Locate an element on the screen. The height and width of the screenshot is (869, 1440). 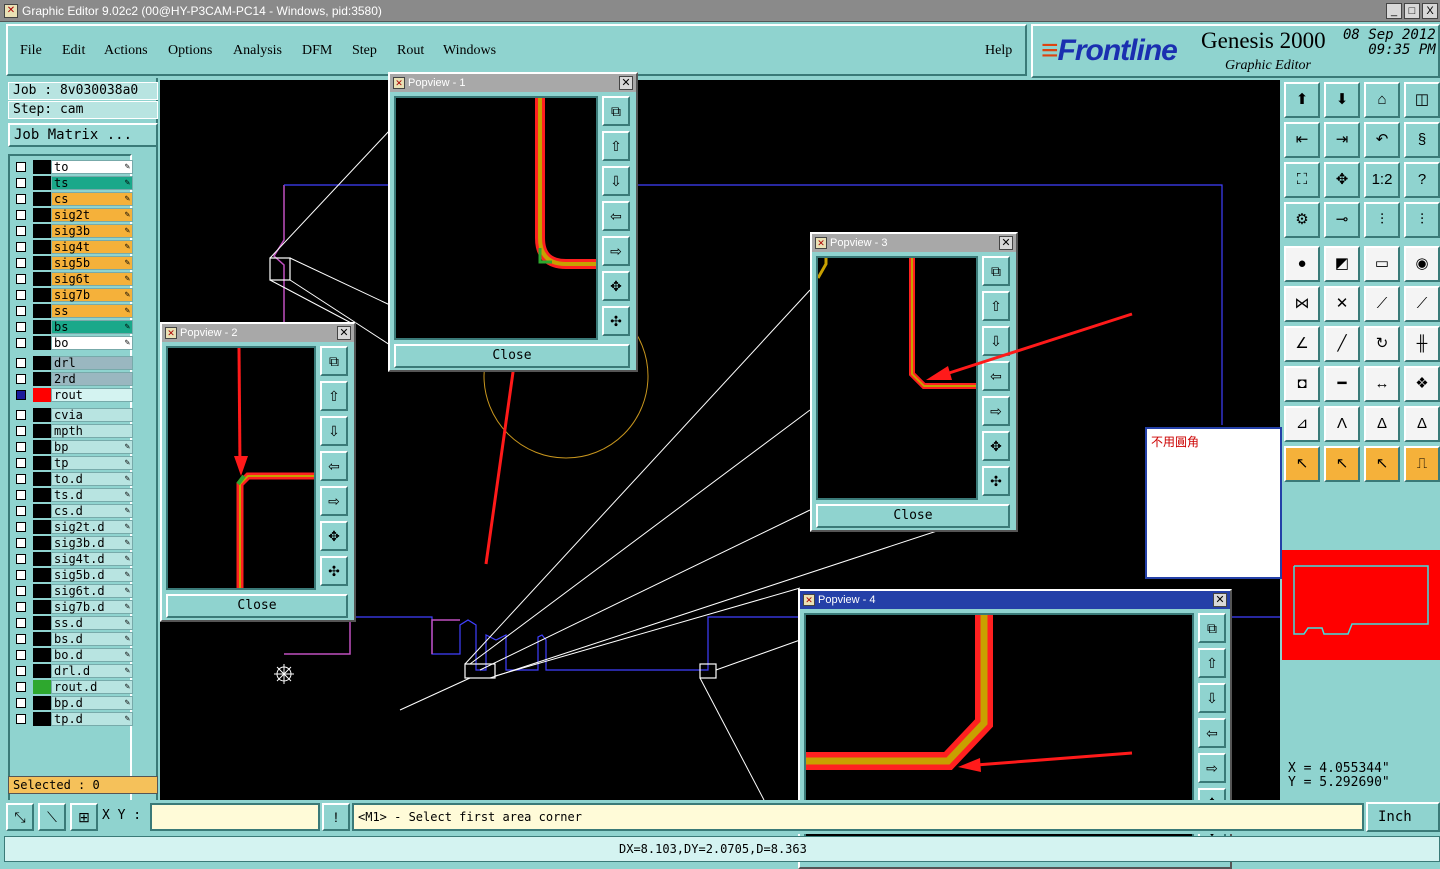
layer-name: sig6t.d ✎ is located at coordinates (92, 591).